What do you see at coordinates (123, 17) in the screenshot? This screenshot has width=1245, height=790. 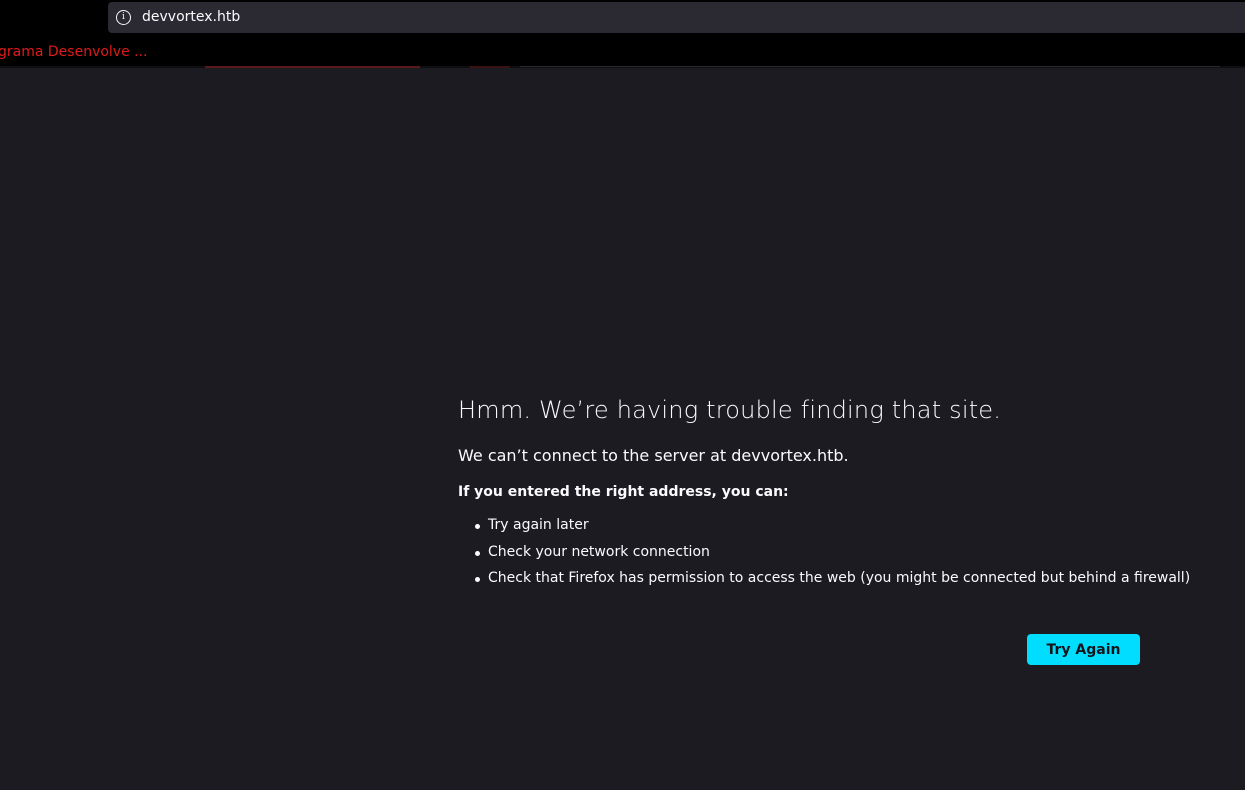 I see `info-icon: i` at bounding box center [123, 17].